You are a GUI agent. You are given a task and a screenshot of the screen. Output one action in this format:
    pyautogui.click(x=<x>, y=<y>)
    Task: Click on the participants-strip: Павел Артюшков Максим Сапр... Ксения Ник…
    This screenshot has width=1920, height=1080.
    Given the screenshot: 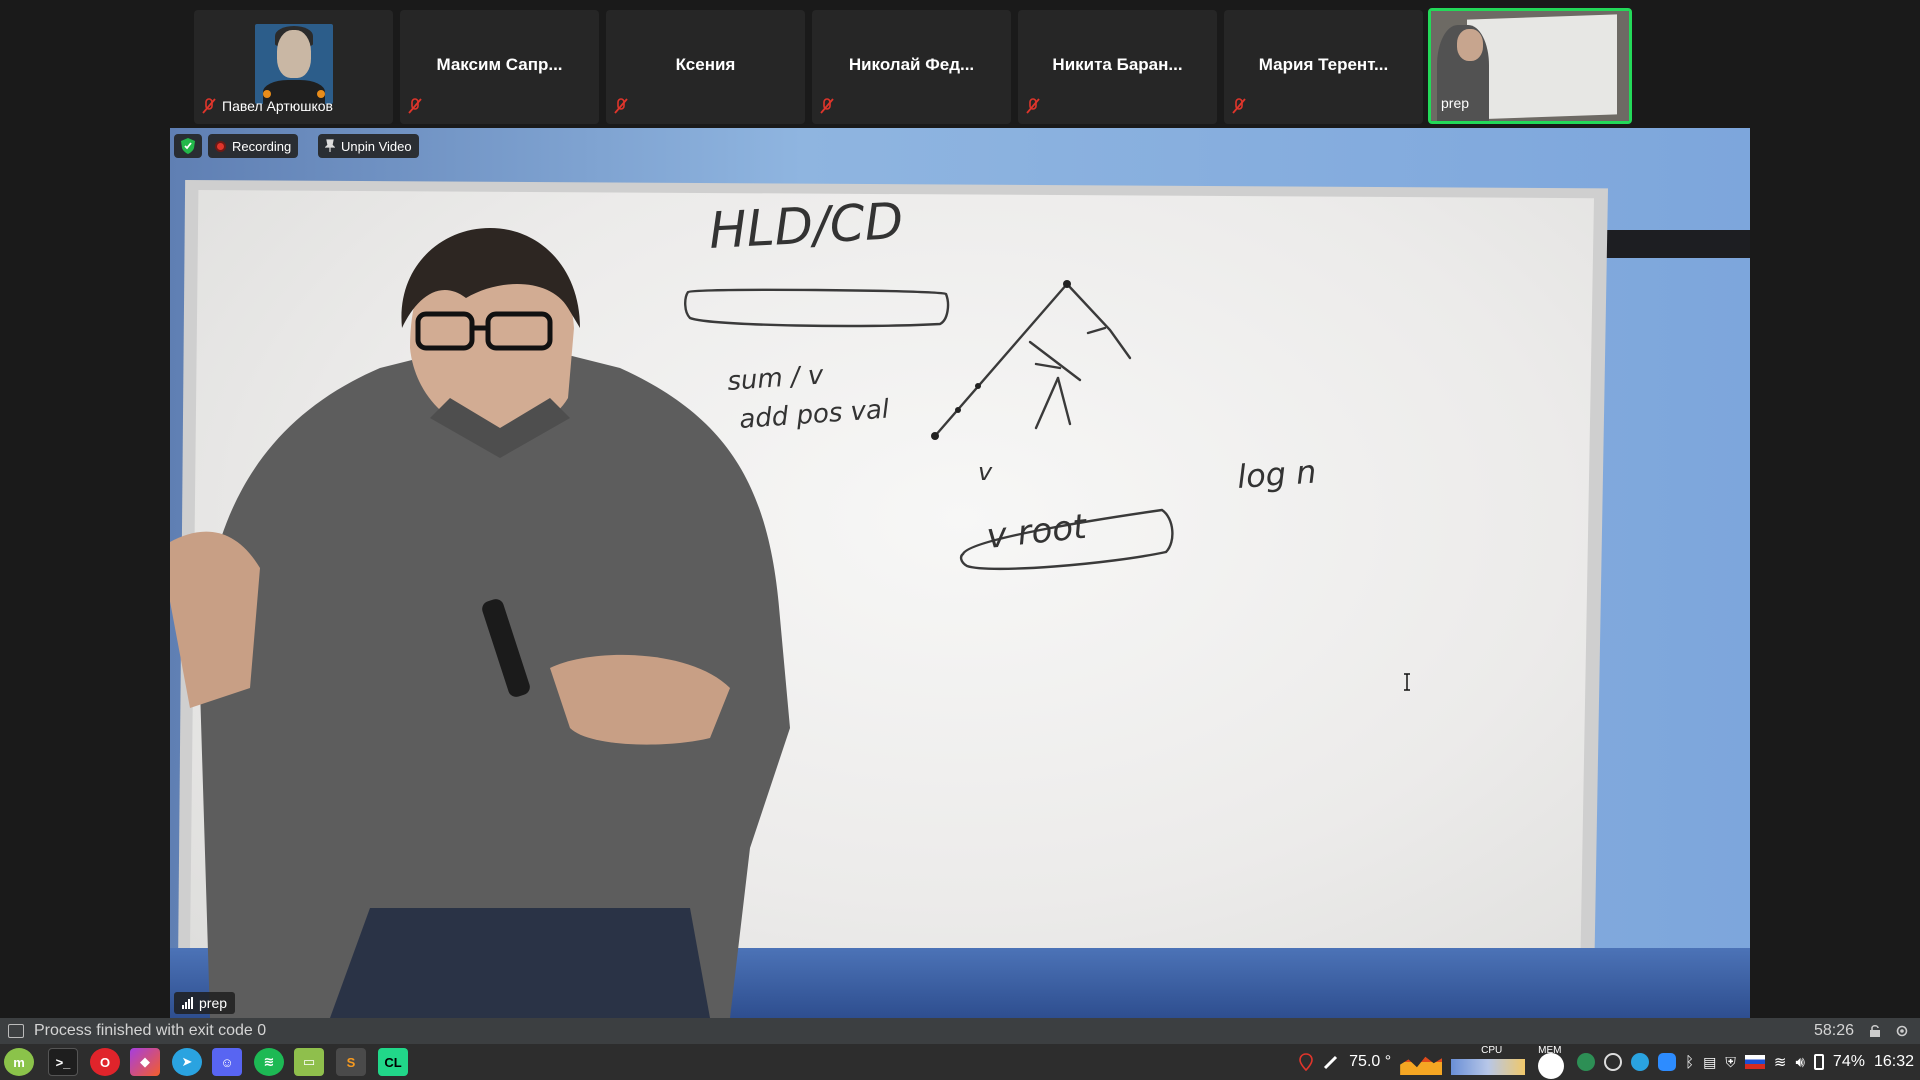 What is the action you would take?
    pyautogui.click(x=960, y=63)
    